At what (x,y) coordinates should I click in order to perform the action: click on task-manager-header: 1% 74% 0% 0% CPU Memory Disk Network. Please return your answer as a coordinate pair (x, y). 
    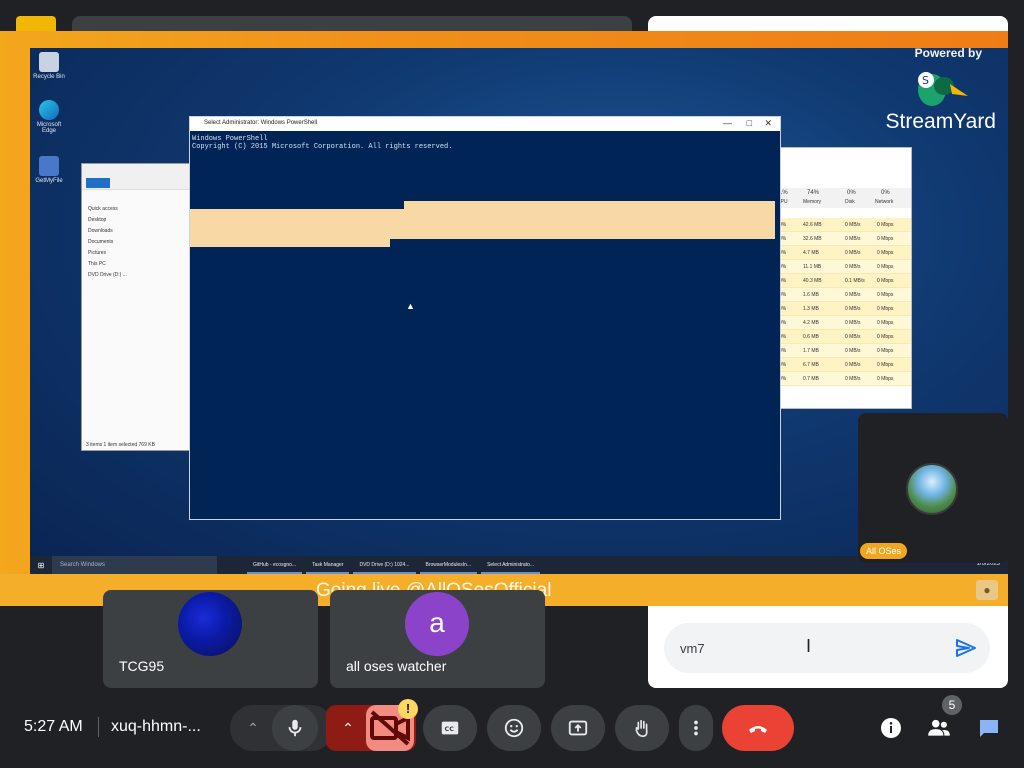
    Looking at the image, I should click on (842, 198).